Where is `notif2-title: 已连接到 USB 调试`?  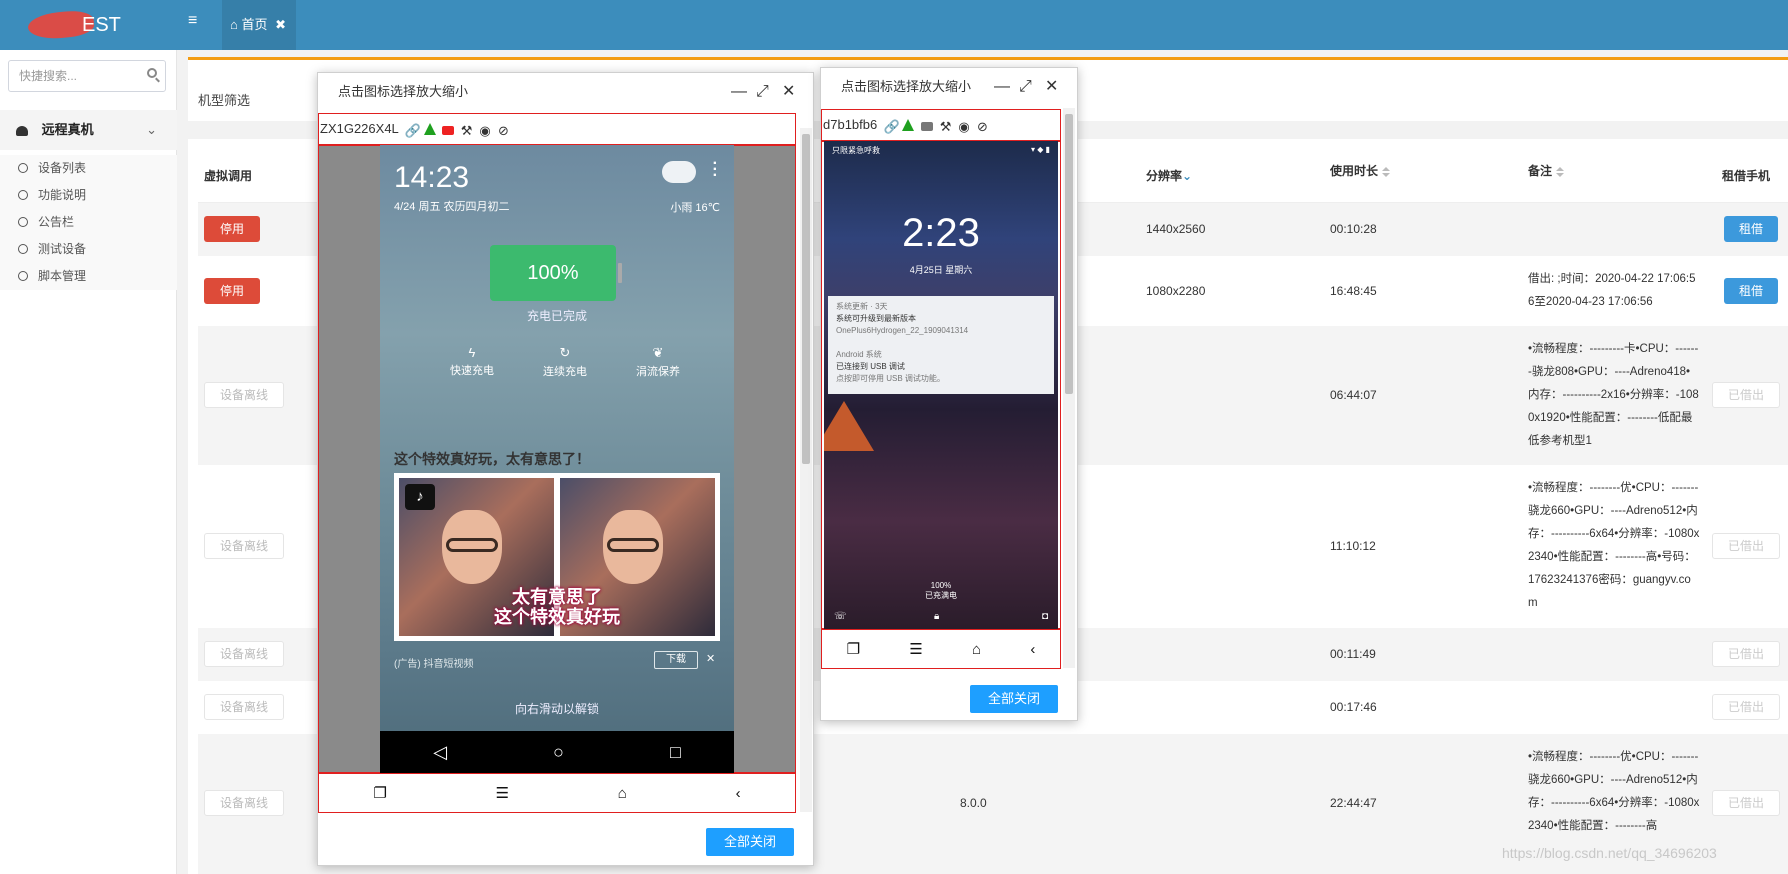
notif2-title: 已连接到 USB 调试 is located at coordinates (870, 366).